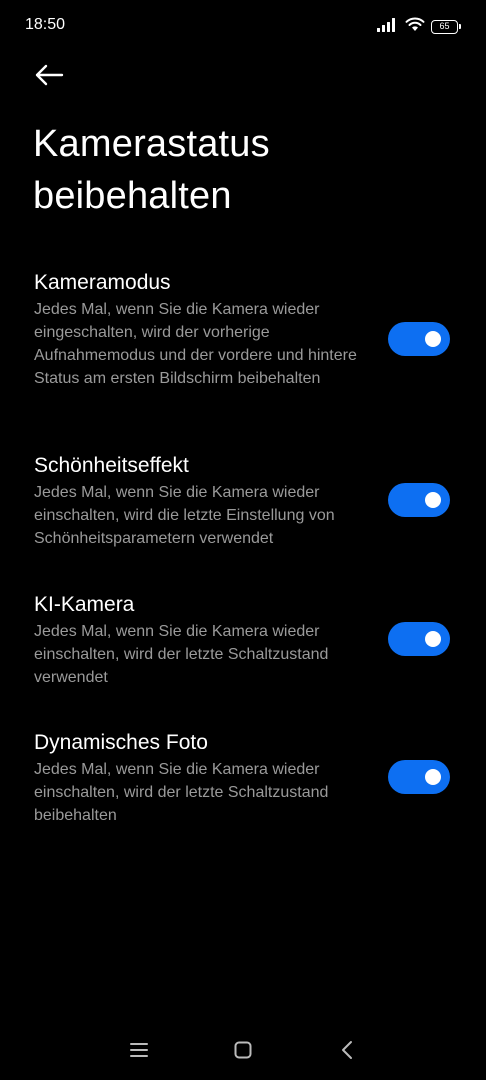  I want to click on back-icon, so click(347, 1052).